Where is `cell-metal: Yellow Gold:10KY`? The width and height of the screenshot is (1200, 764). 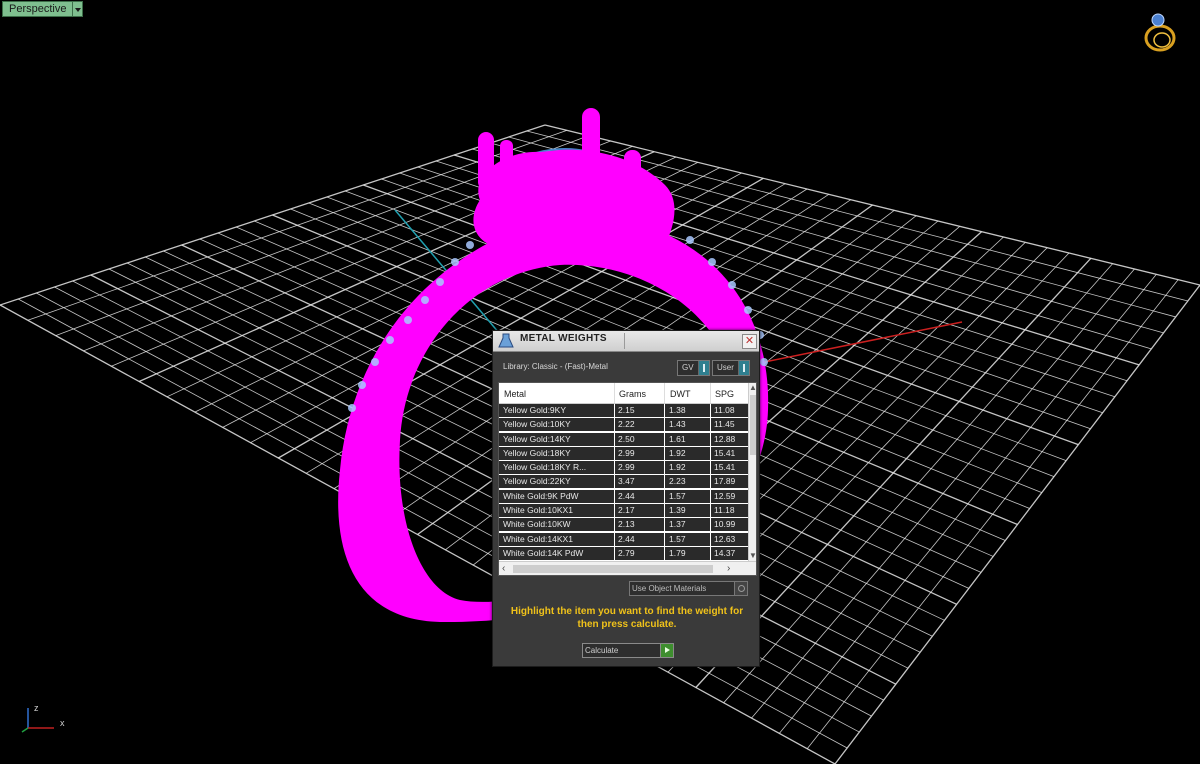
cell-metal: Yellow Gold:10KY is located at coordinates (537, 424).